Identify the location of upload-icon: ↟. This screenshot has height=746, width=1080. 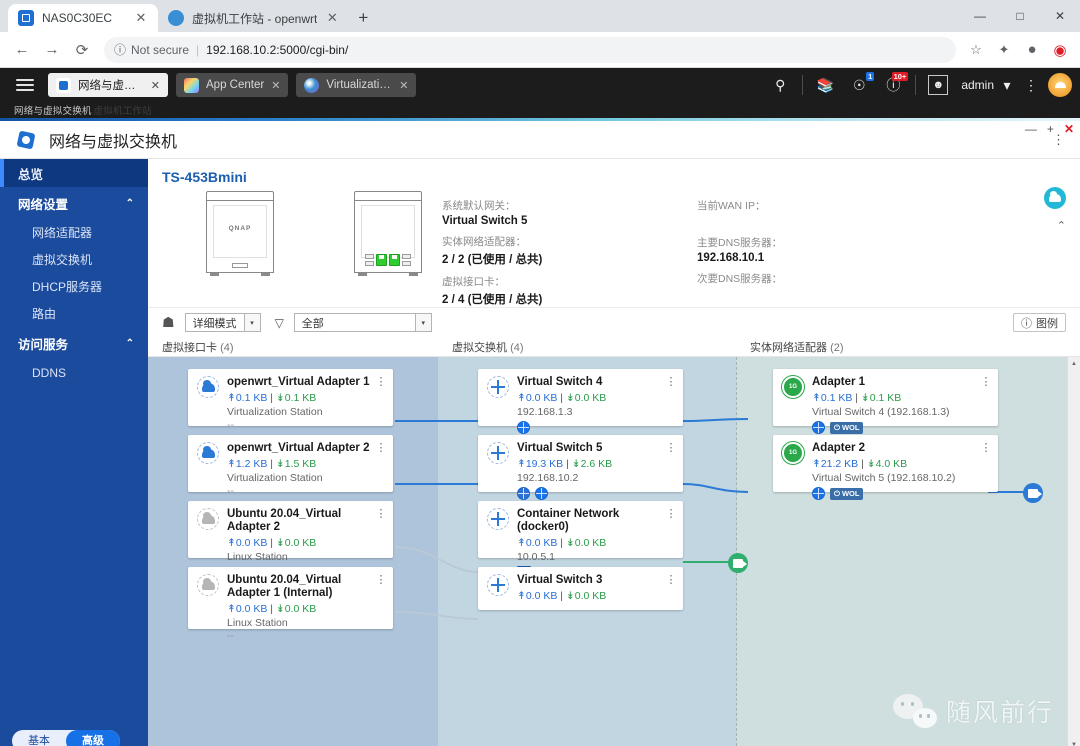
(231, 543).